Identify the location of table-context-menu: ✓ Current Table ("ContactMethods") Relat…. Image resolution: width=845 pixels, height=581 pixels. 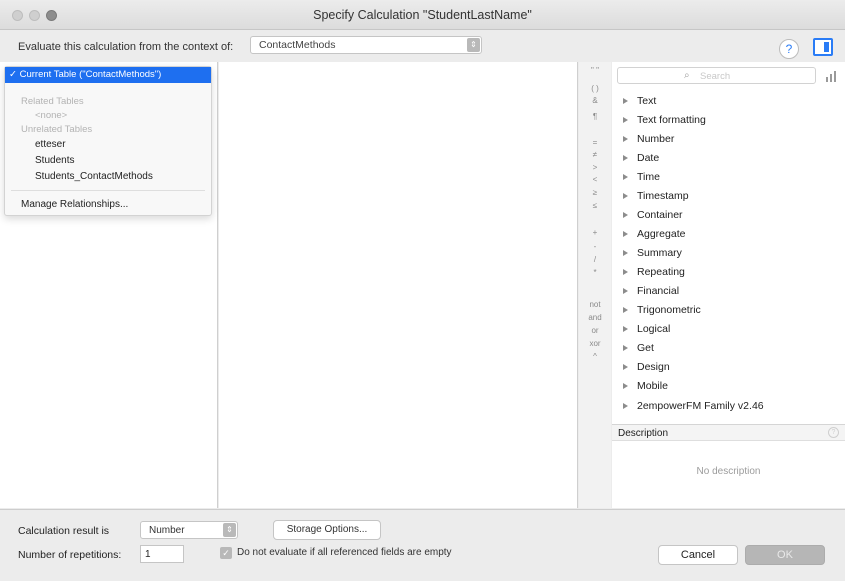
(108, 141).